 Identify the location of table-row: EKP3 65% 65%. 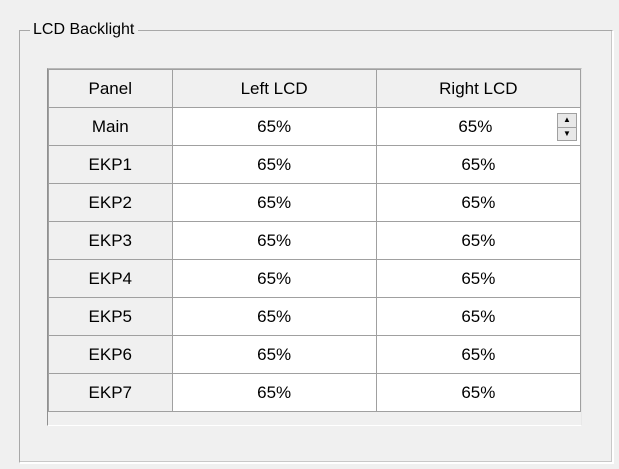
(315, 240).